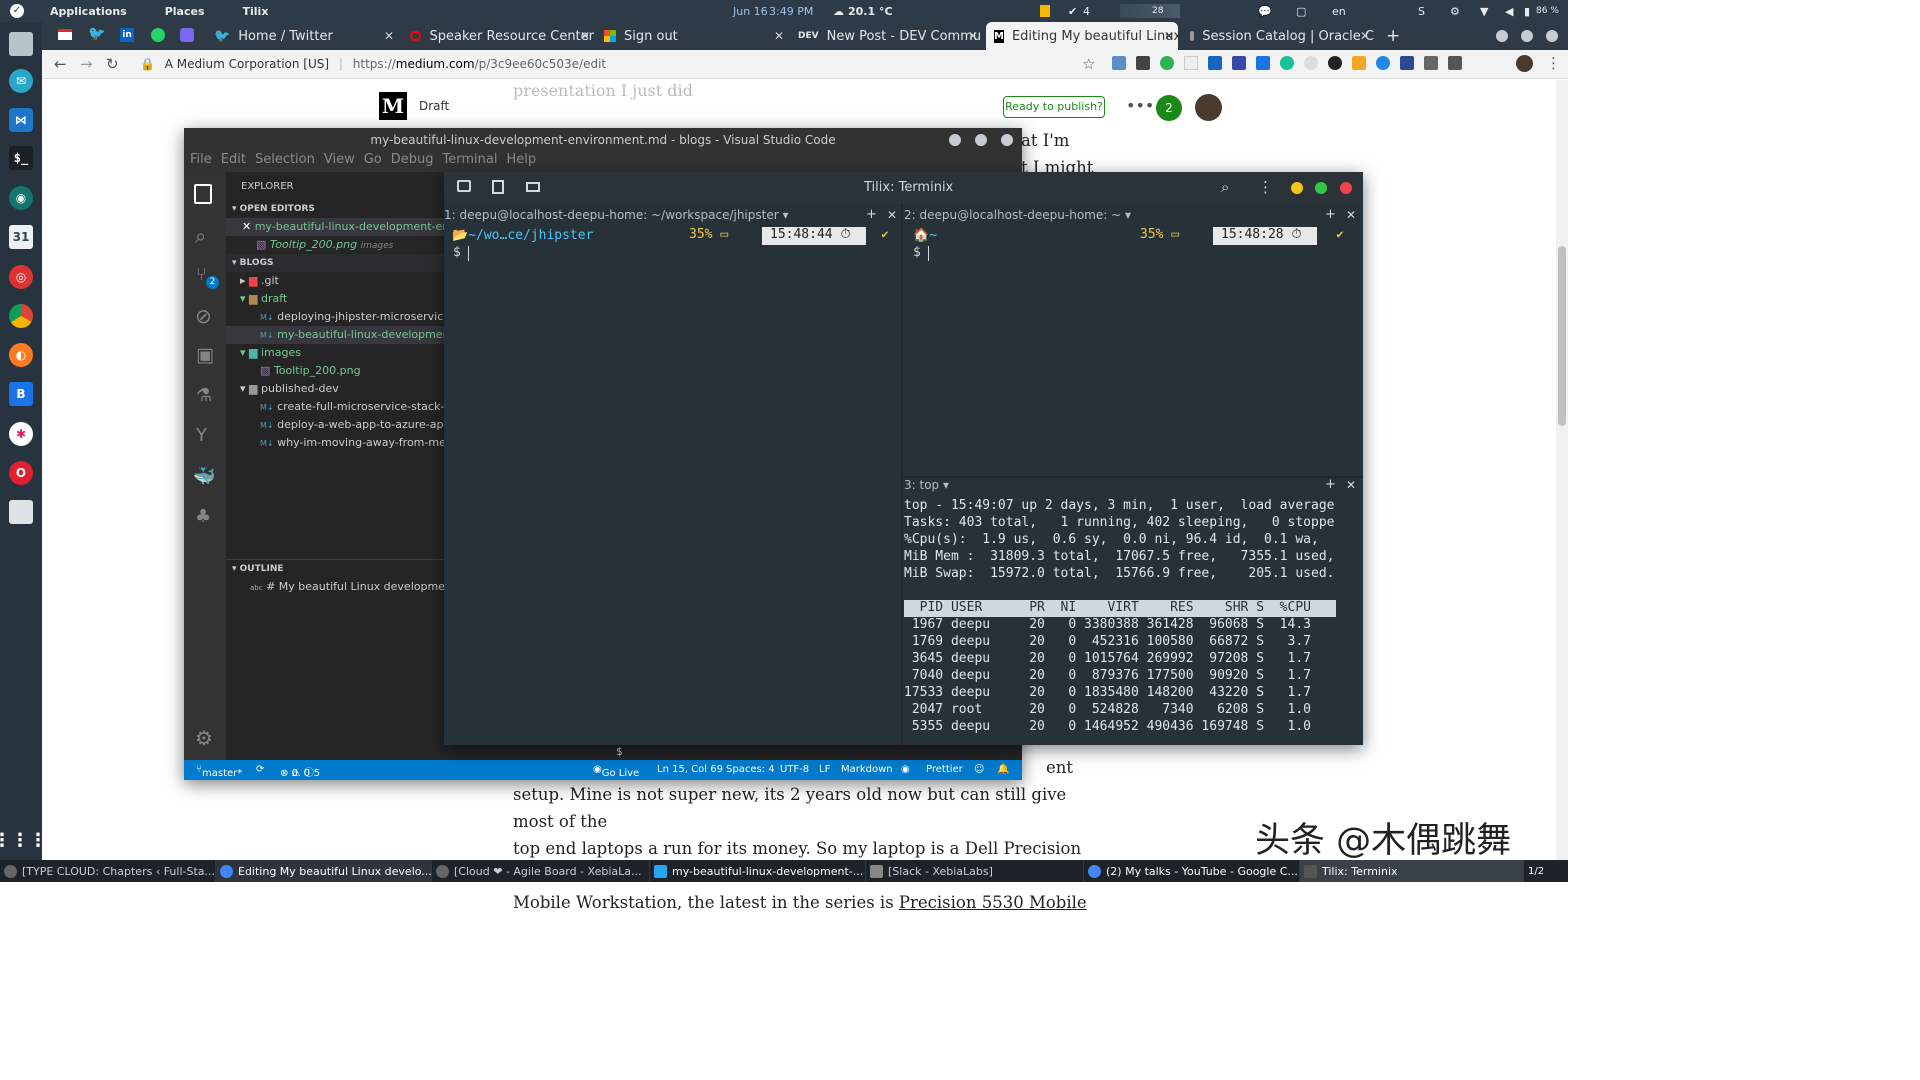 The height and width of the screenshot is (1080, 1920). I want to click on tree-file: M↓ why-im-moving-away-from-mediur, so click(335, 443).